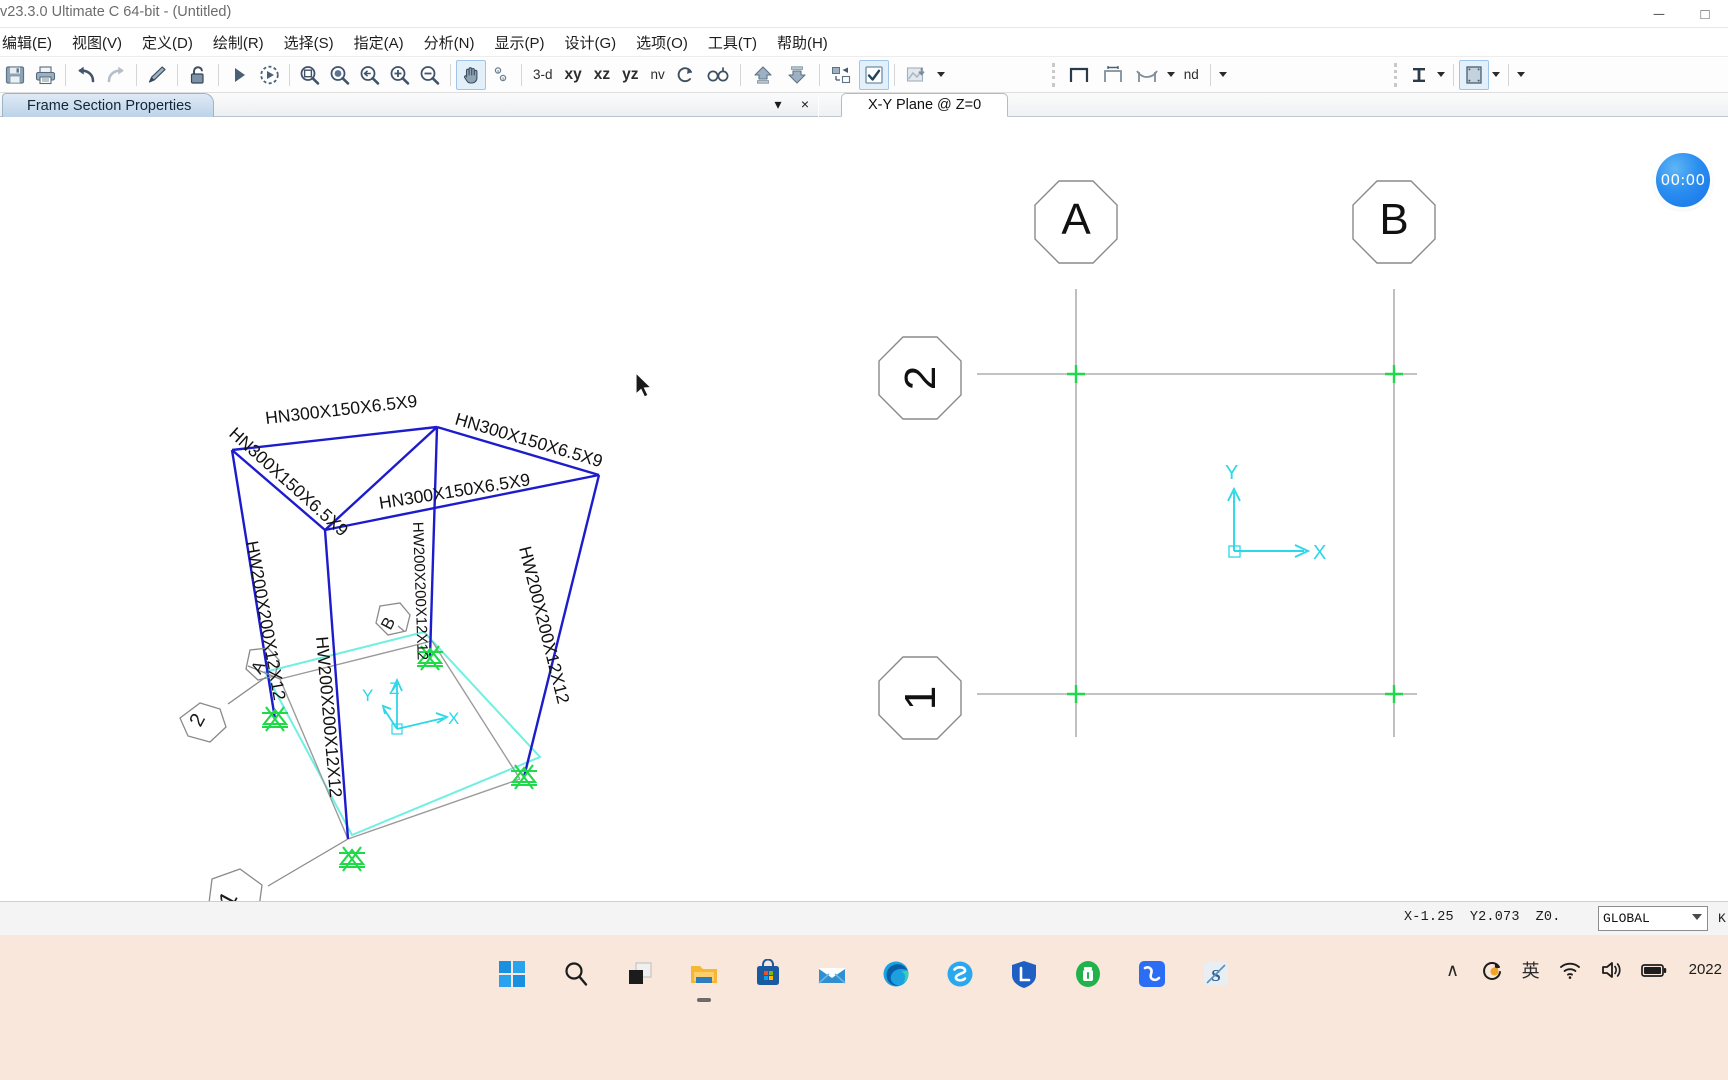 The width and height of the screenshot is (1728, 1080). Describe the element at coordinates (644, 384) in the screenshot. I see `mouse-cursor` at that location.